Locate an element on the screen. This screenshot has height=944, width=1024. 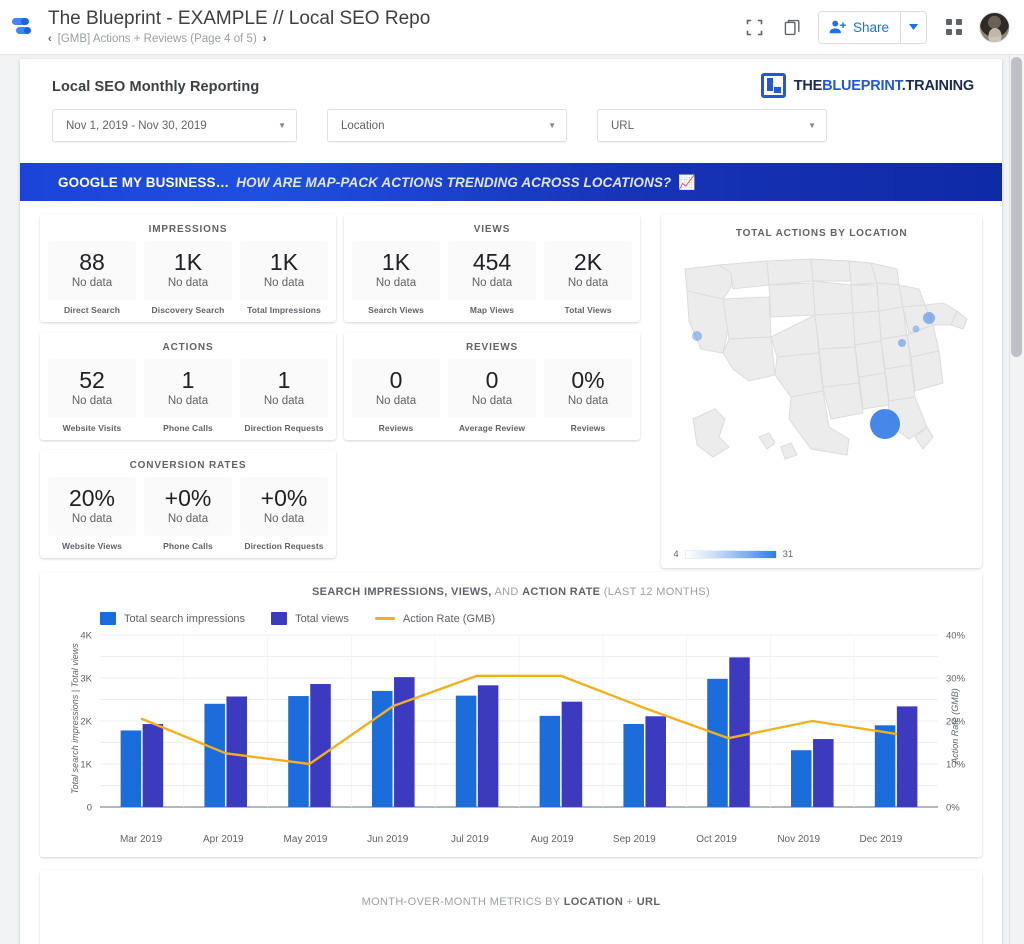
fullscreen-icon is located at coordinates (755, 27).